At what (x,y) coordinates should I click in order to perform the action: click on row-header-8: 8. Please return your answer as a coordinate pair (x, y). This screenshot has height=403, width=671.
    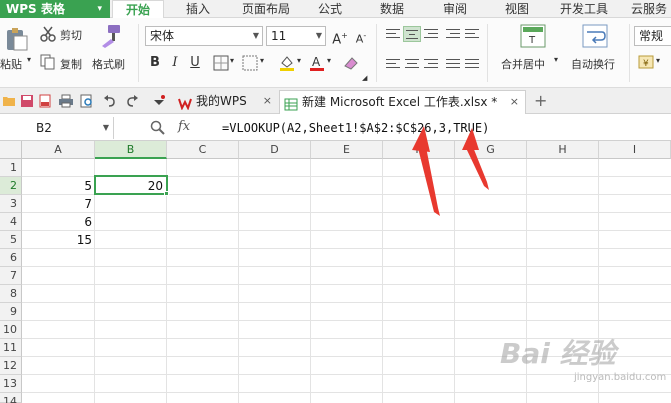
    Looking at the image, I should click on (11, 294).